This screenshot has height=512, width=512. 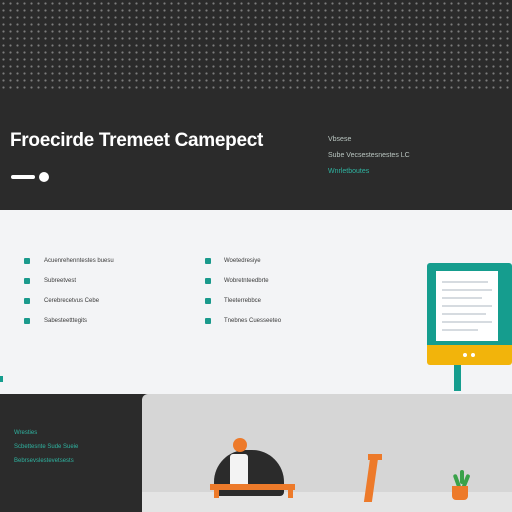 I want to click on feature-item: Tnebnes Cuesseeteo, so click(x=280, y=320).